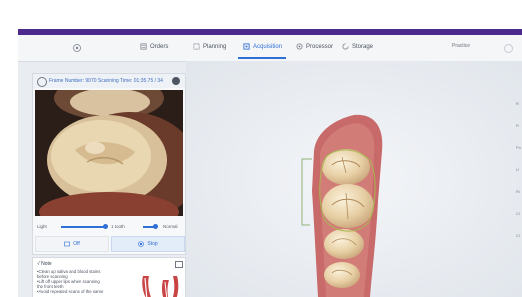  What do you see at coordinates (461, 46) in the screenshot?
I see `practice-label: Practice` at bounding box center [461, 46].